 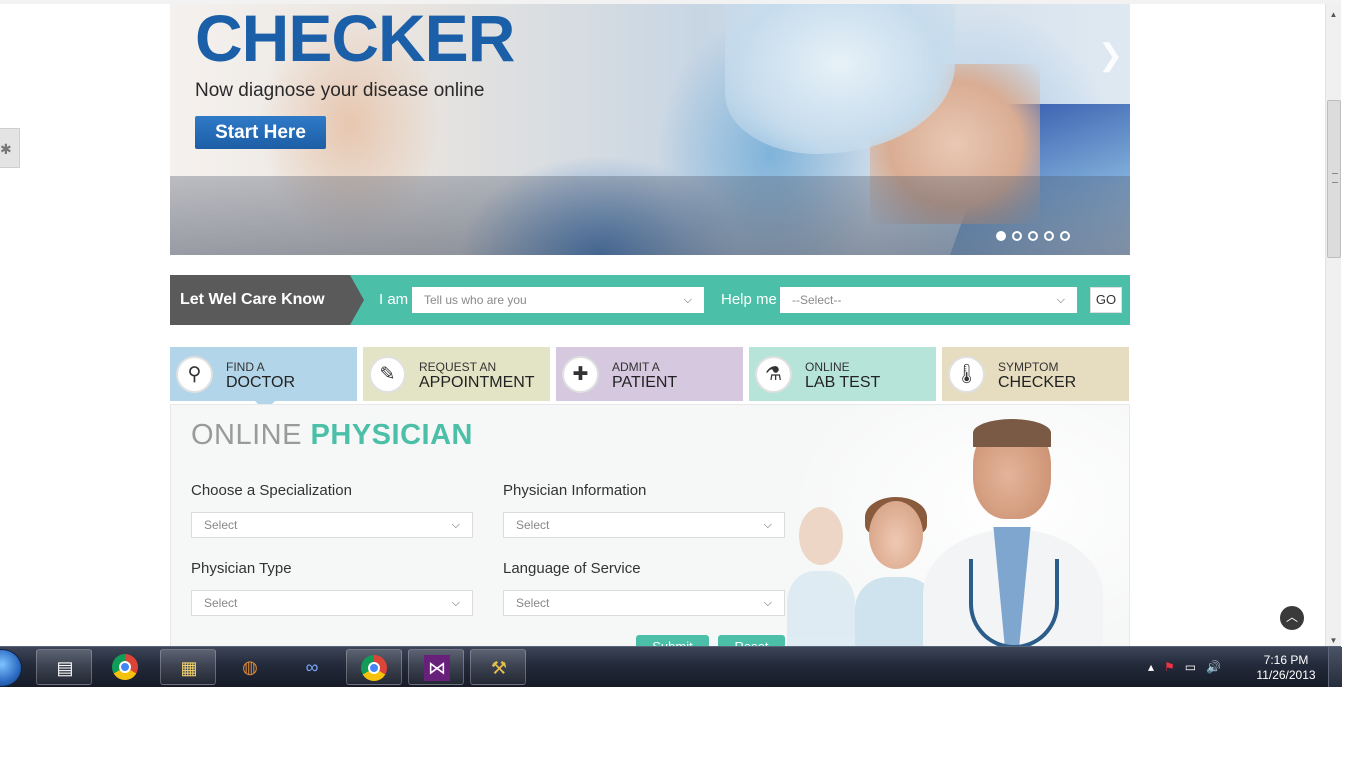 What do you see at coordinates (6, 149) in the screenshot?
I see `gear-icon: ✱` at bounding box center [6, 149].